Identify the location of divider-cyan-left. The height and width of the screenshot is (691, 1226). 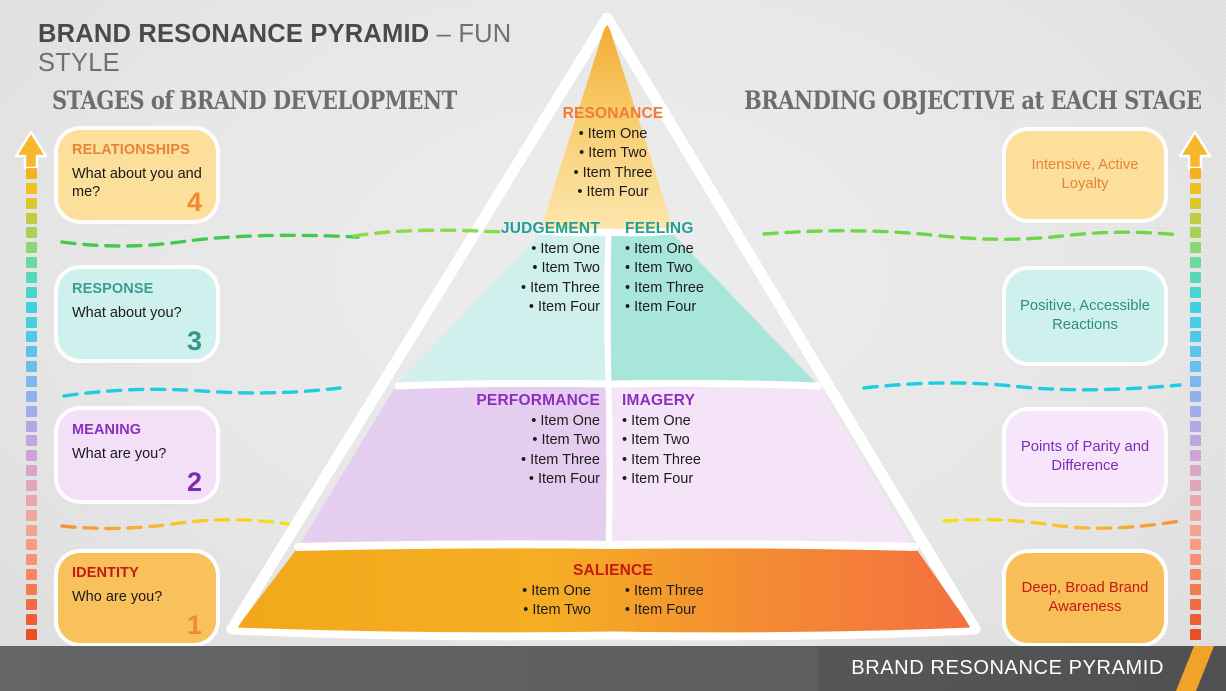
(202, 391).